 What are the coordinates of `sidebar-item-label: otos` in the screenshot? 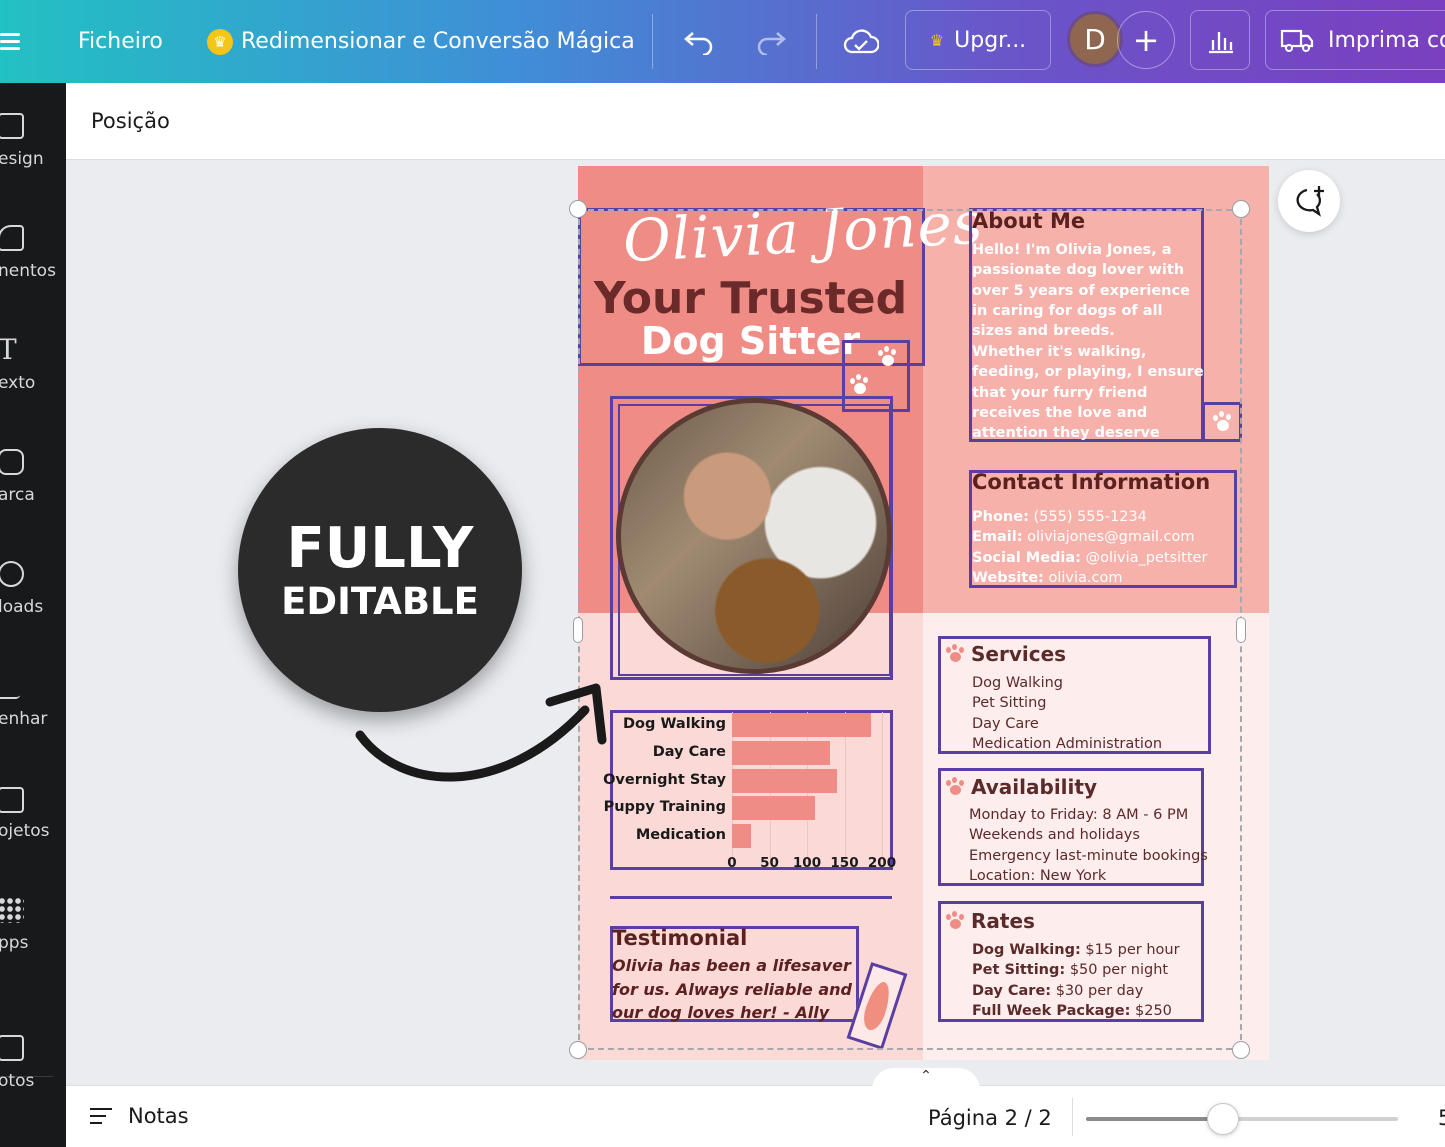 It's located at (17, 1081).